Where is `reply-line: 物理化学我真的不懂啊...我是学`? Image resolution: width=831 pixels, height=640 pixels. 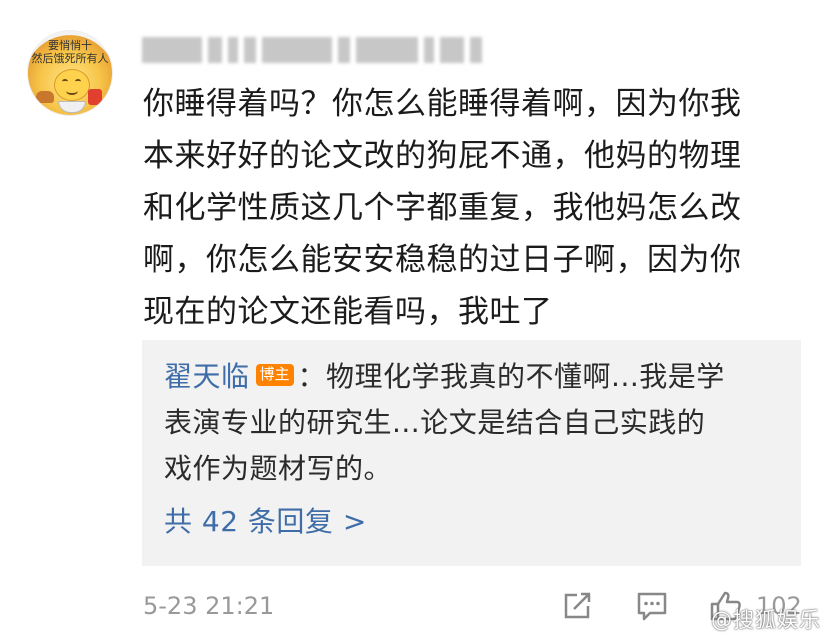 reply-line: 物理化学我真的不懂啊...我是学 is located at coordinates (525, 376).